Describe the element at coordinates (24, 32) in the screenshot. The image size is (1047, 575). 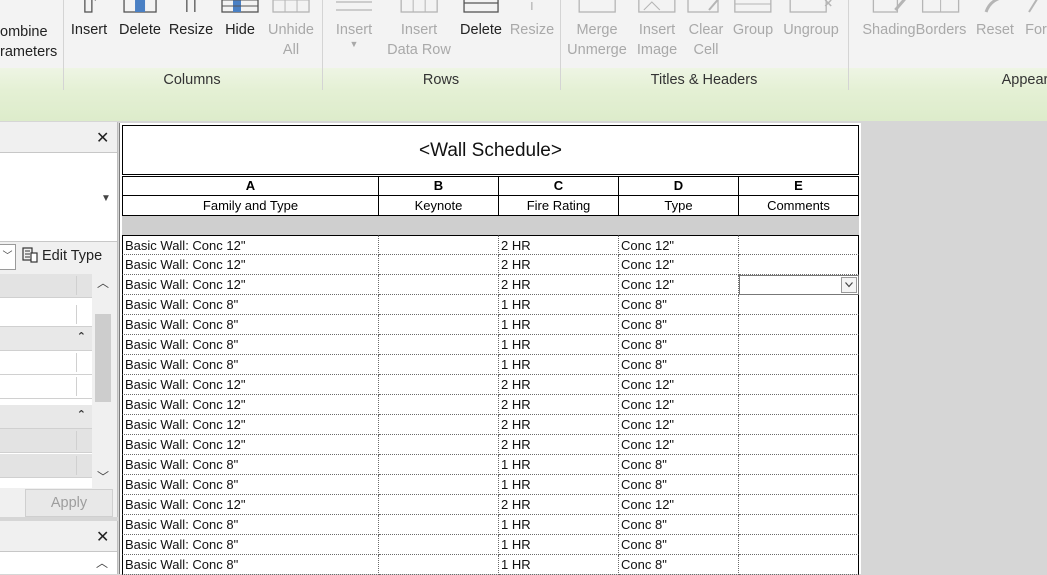
I see `combine-parameters-label-line1: ombine` at that location.